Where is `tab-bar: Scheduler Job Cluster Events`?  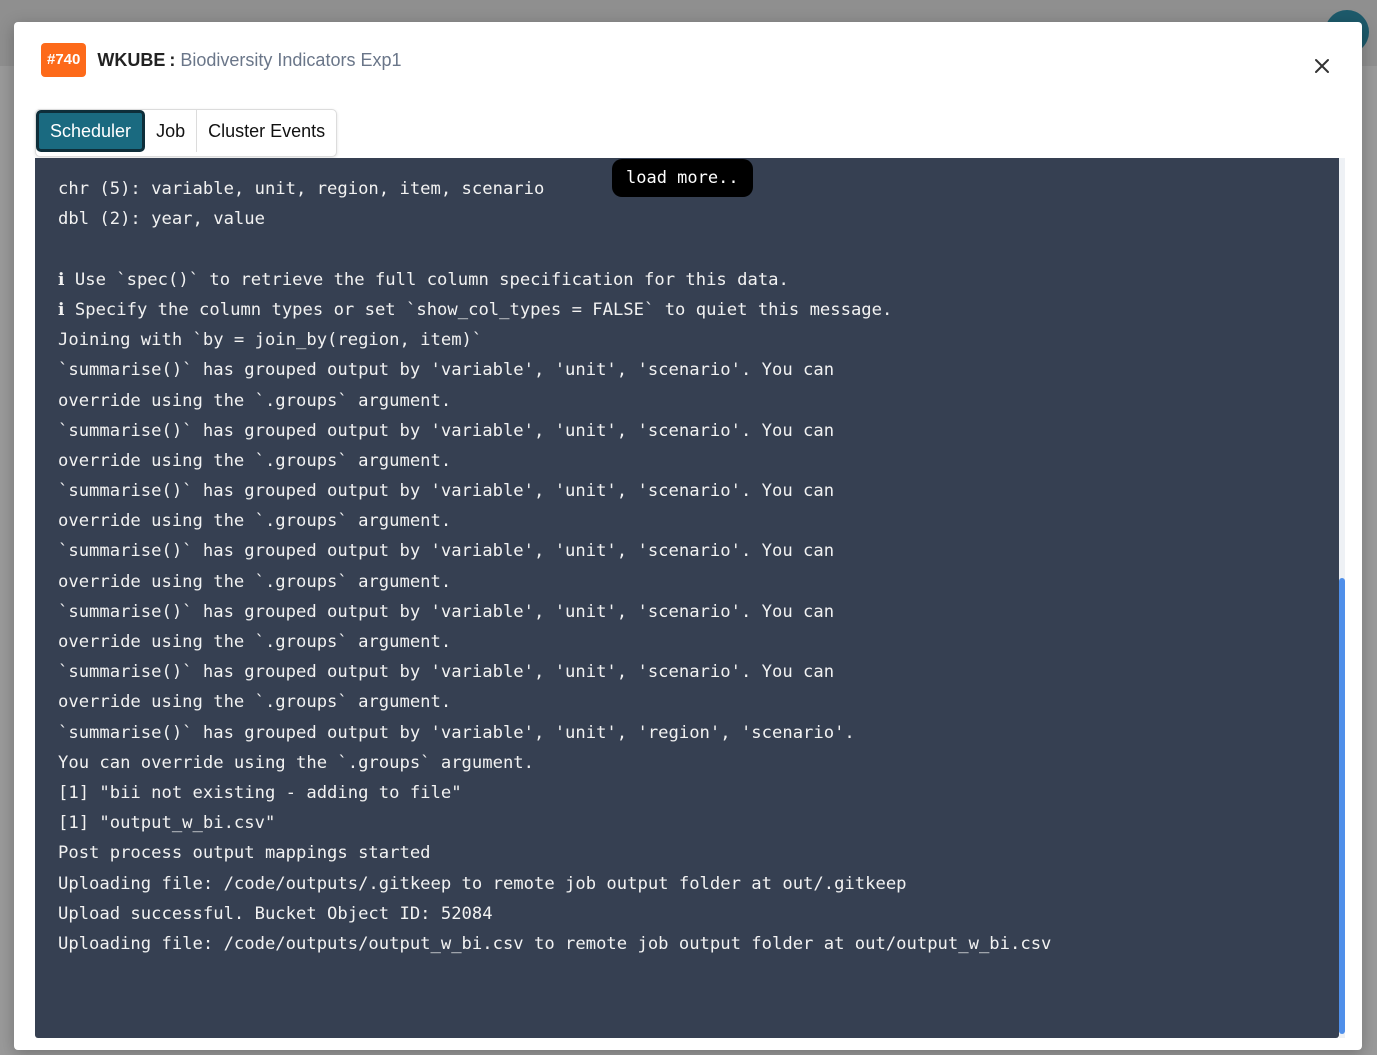
tab-bar: Scheduler Job Cluster Events is located at coordinates (186, 133).